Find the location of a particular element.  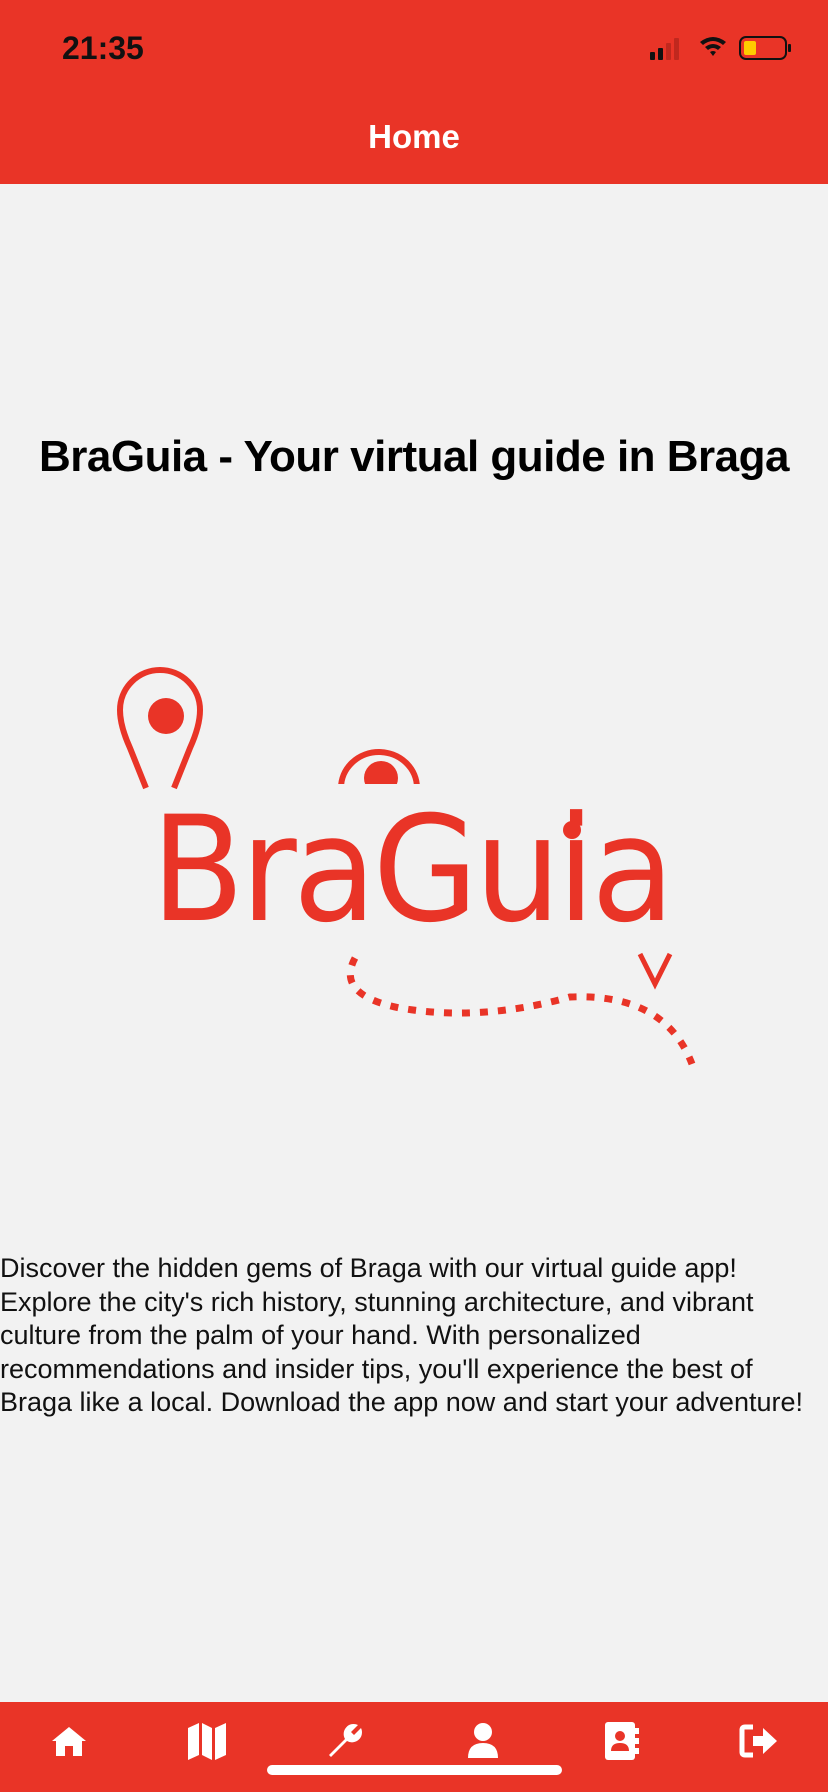

home-indicator is located at coordinates (414, 1770).